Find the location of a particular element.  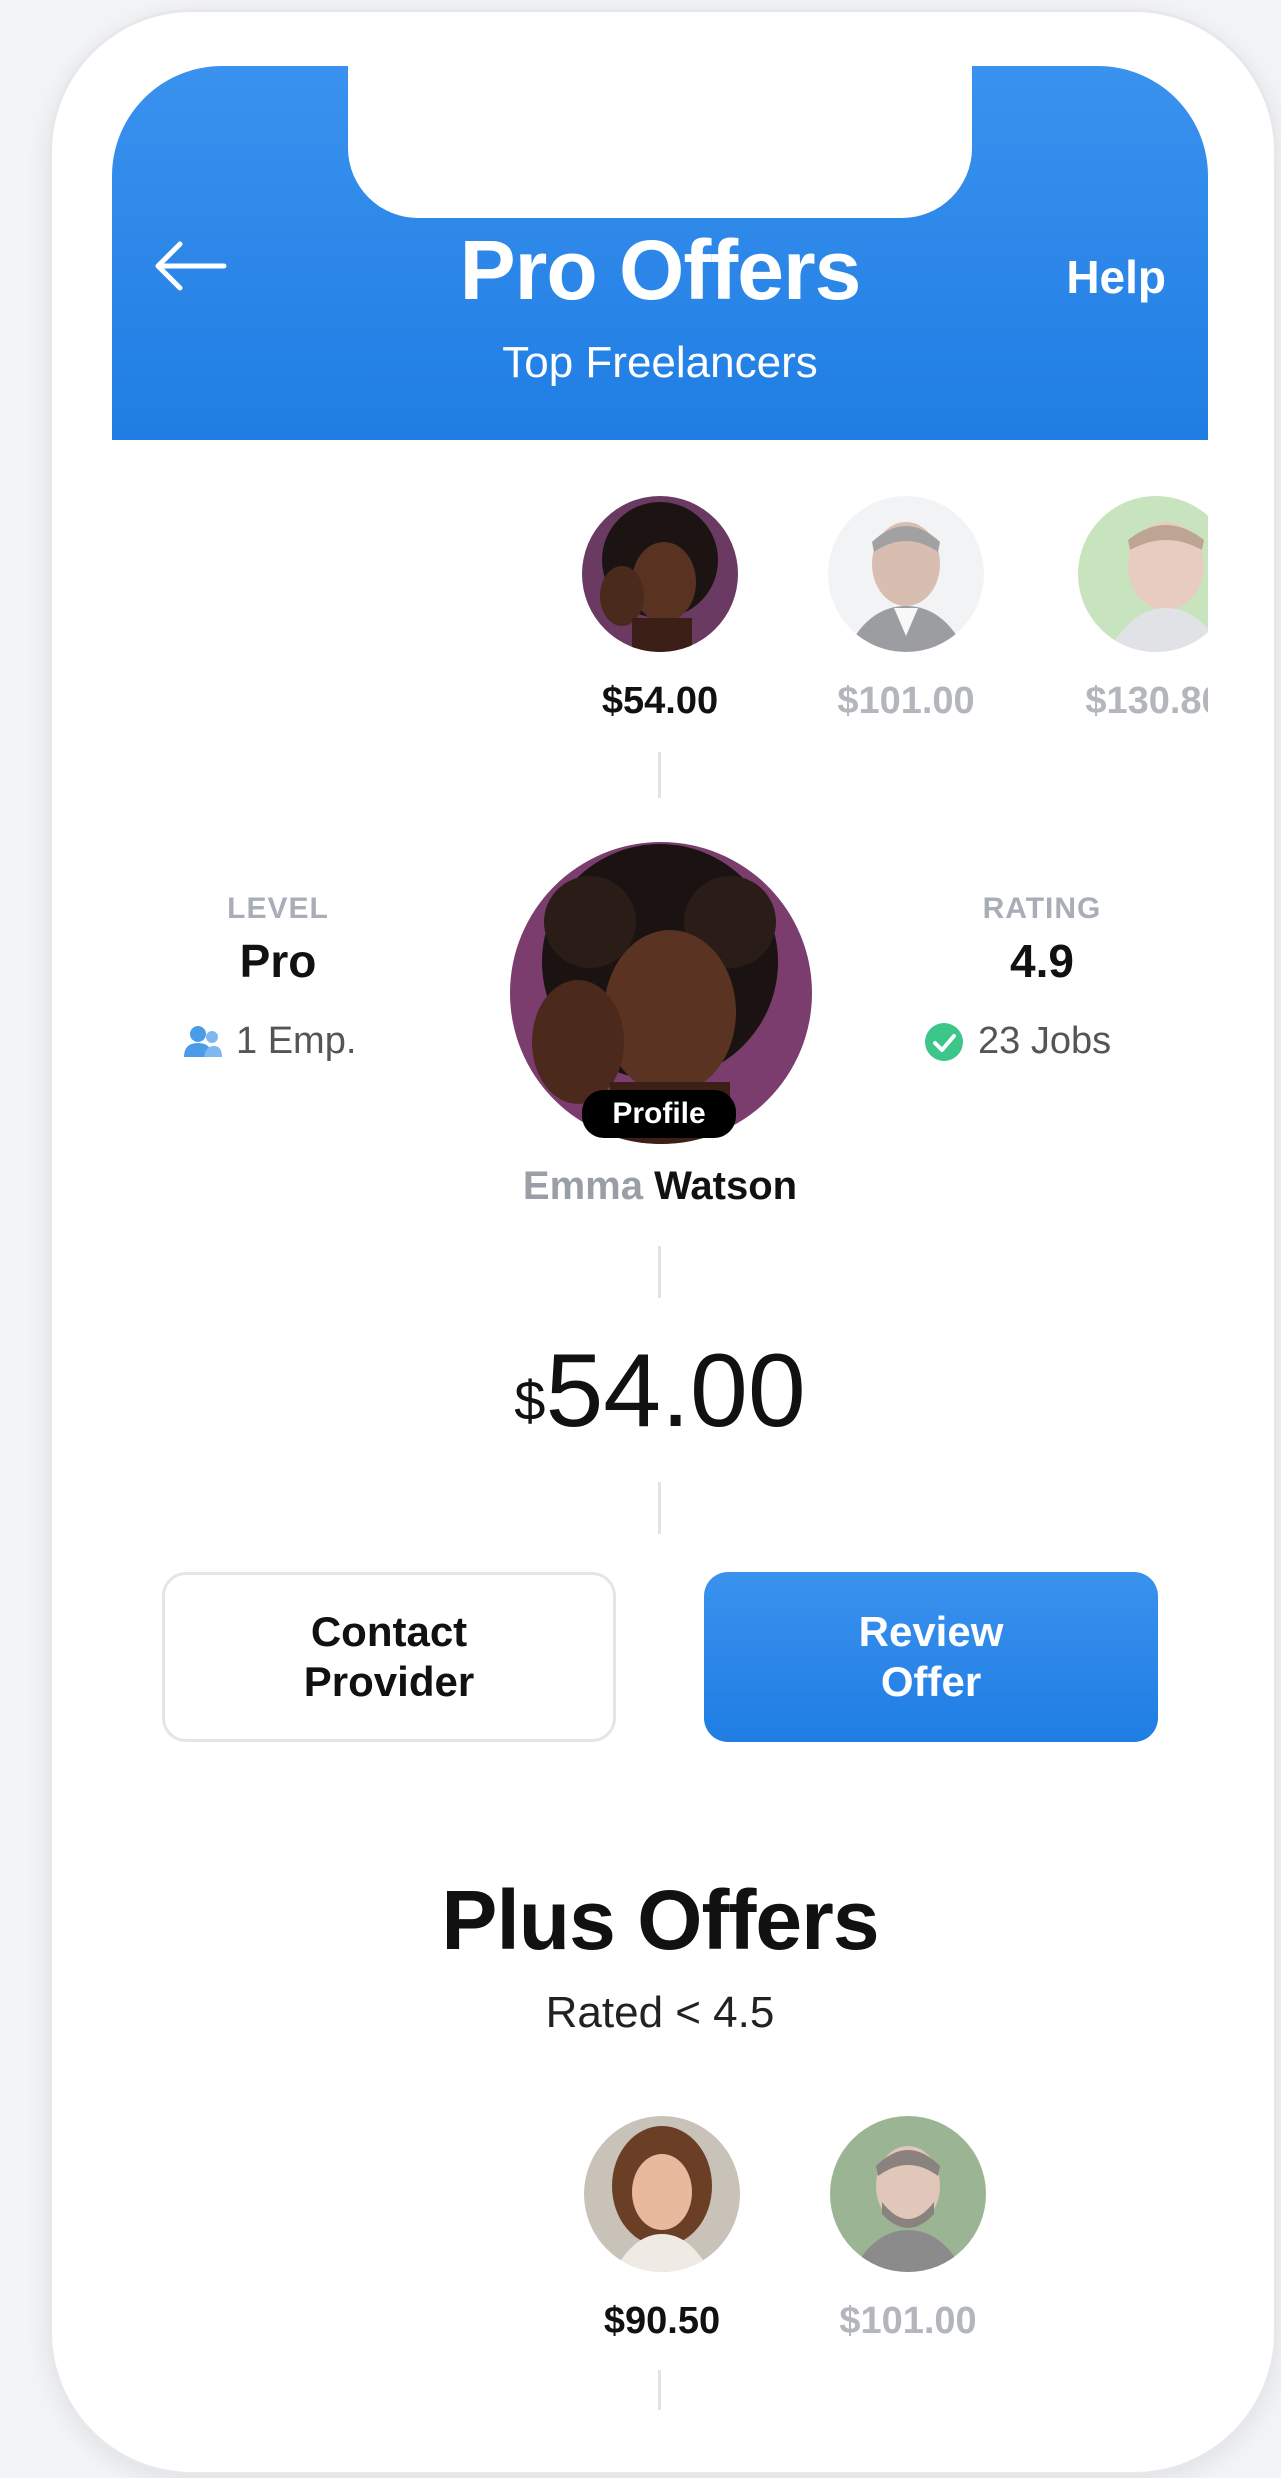

level-label: LEVEL is located at coordinates (278, 908).